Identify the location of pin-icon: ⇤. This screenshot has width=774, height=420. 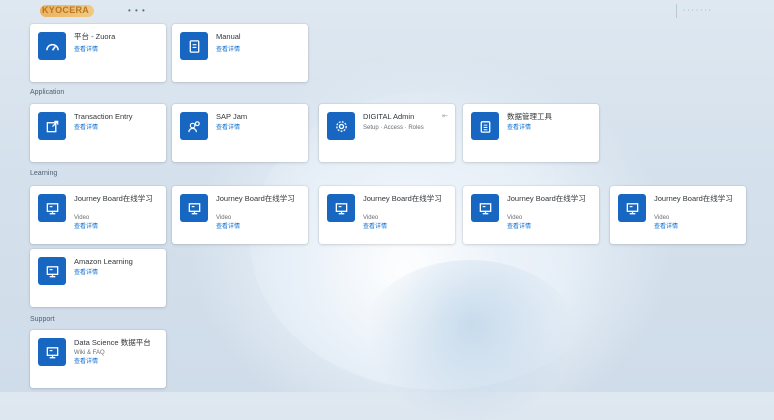
(445, 116).